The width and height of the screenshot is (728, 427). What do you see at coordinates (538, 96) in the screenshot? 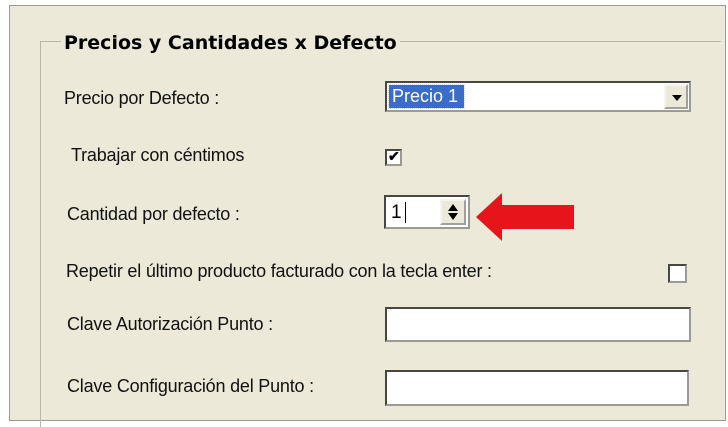
I see `precio-defecto-select: Precio 1` at bounding box center [538, 96].